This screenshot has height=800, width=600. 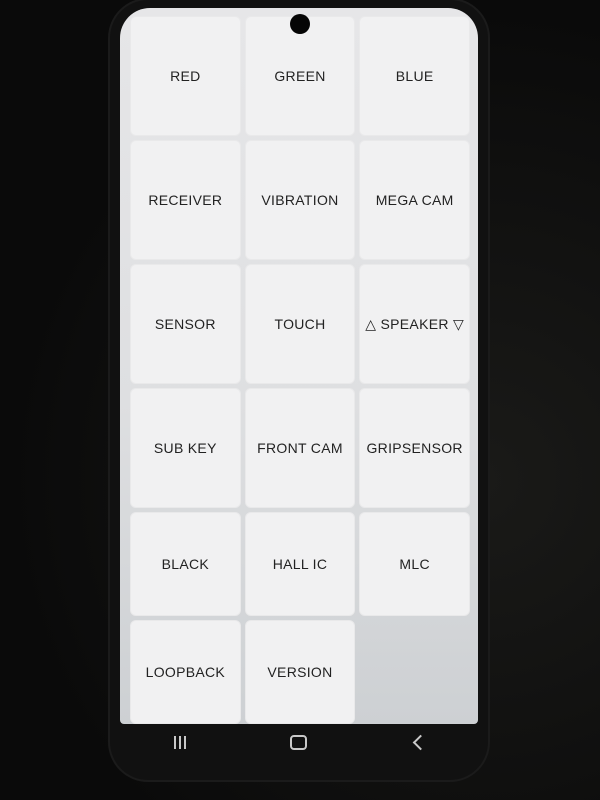 I want to click on test-tile-blue: BLUE, so click(x=414, y=76).